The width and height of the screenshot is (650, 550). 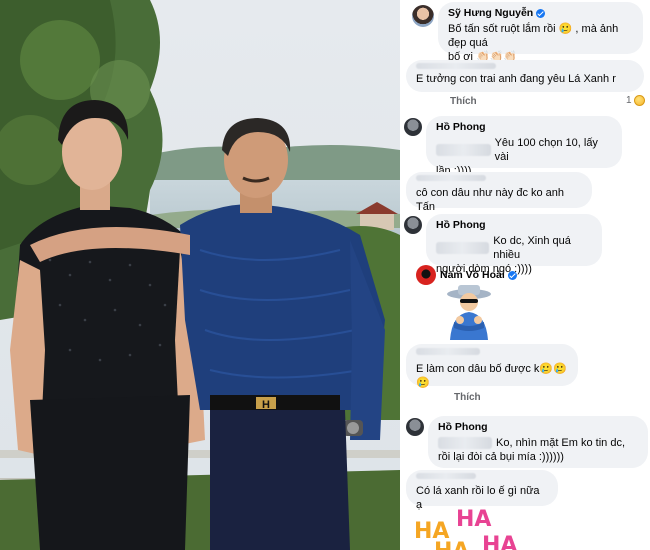 What do you see at coordinates (532, 248) in the screenshot?
I see `comment-text: Ko dc, Xinh quá nhiều` at bounding box center [532, 248].